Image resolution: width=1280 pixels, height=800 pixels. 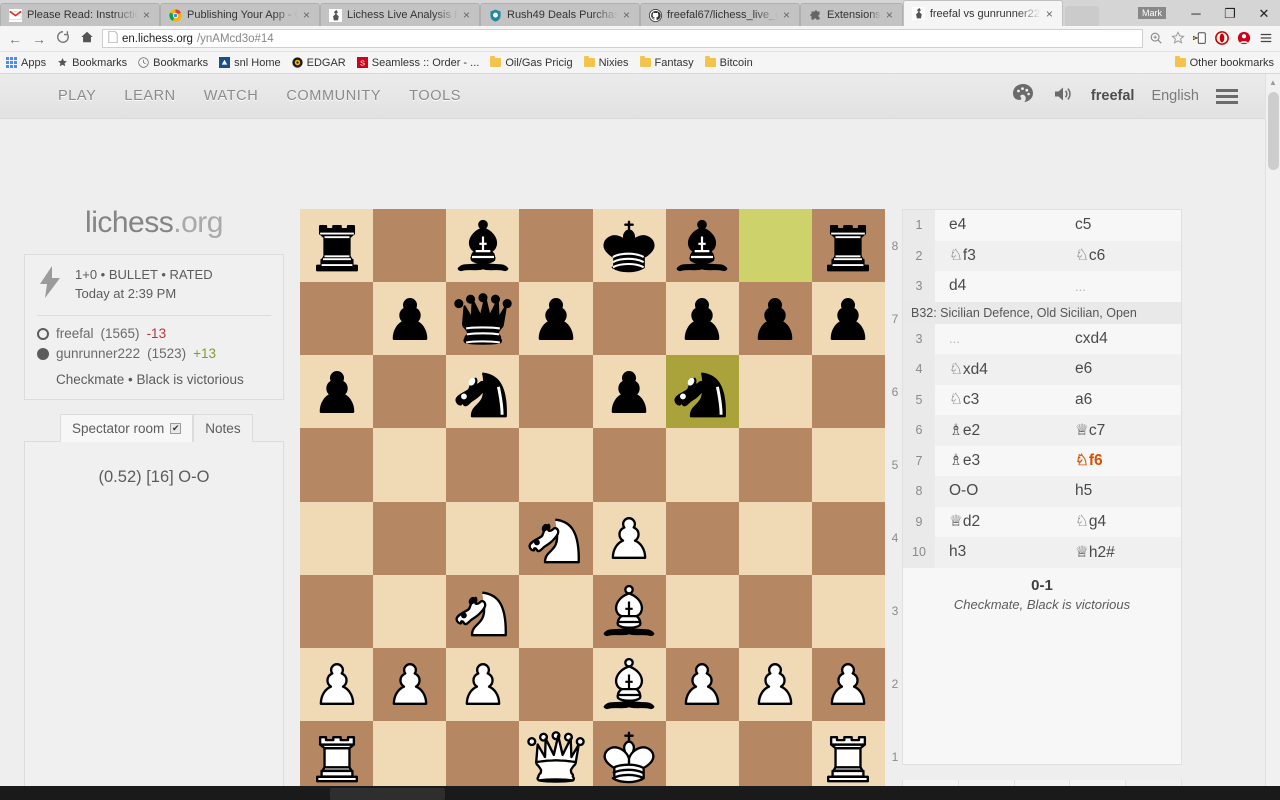 I want to click on nav-item-watch: WATCH, so click(x=231, y=96).